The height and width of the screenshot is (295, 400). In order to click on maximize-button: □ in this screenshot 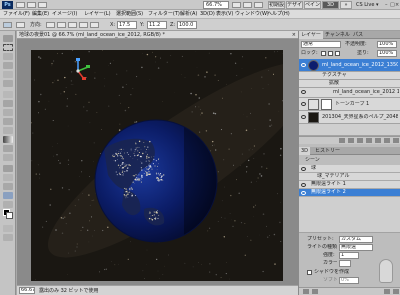, I will do `click(392, 5)`.